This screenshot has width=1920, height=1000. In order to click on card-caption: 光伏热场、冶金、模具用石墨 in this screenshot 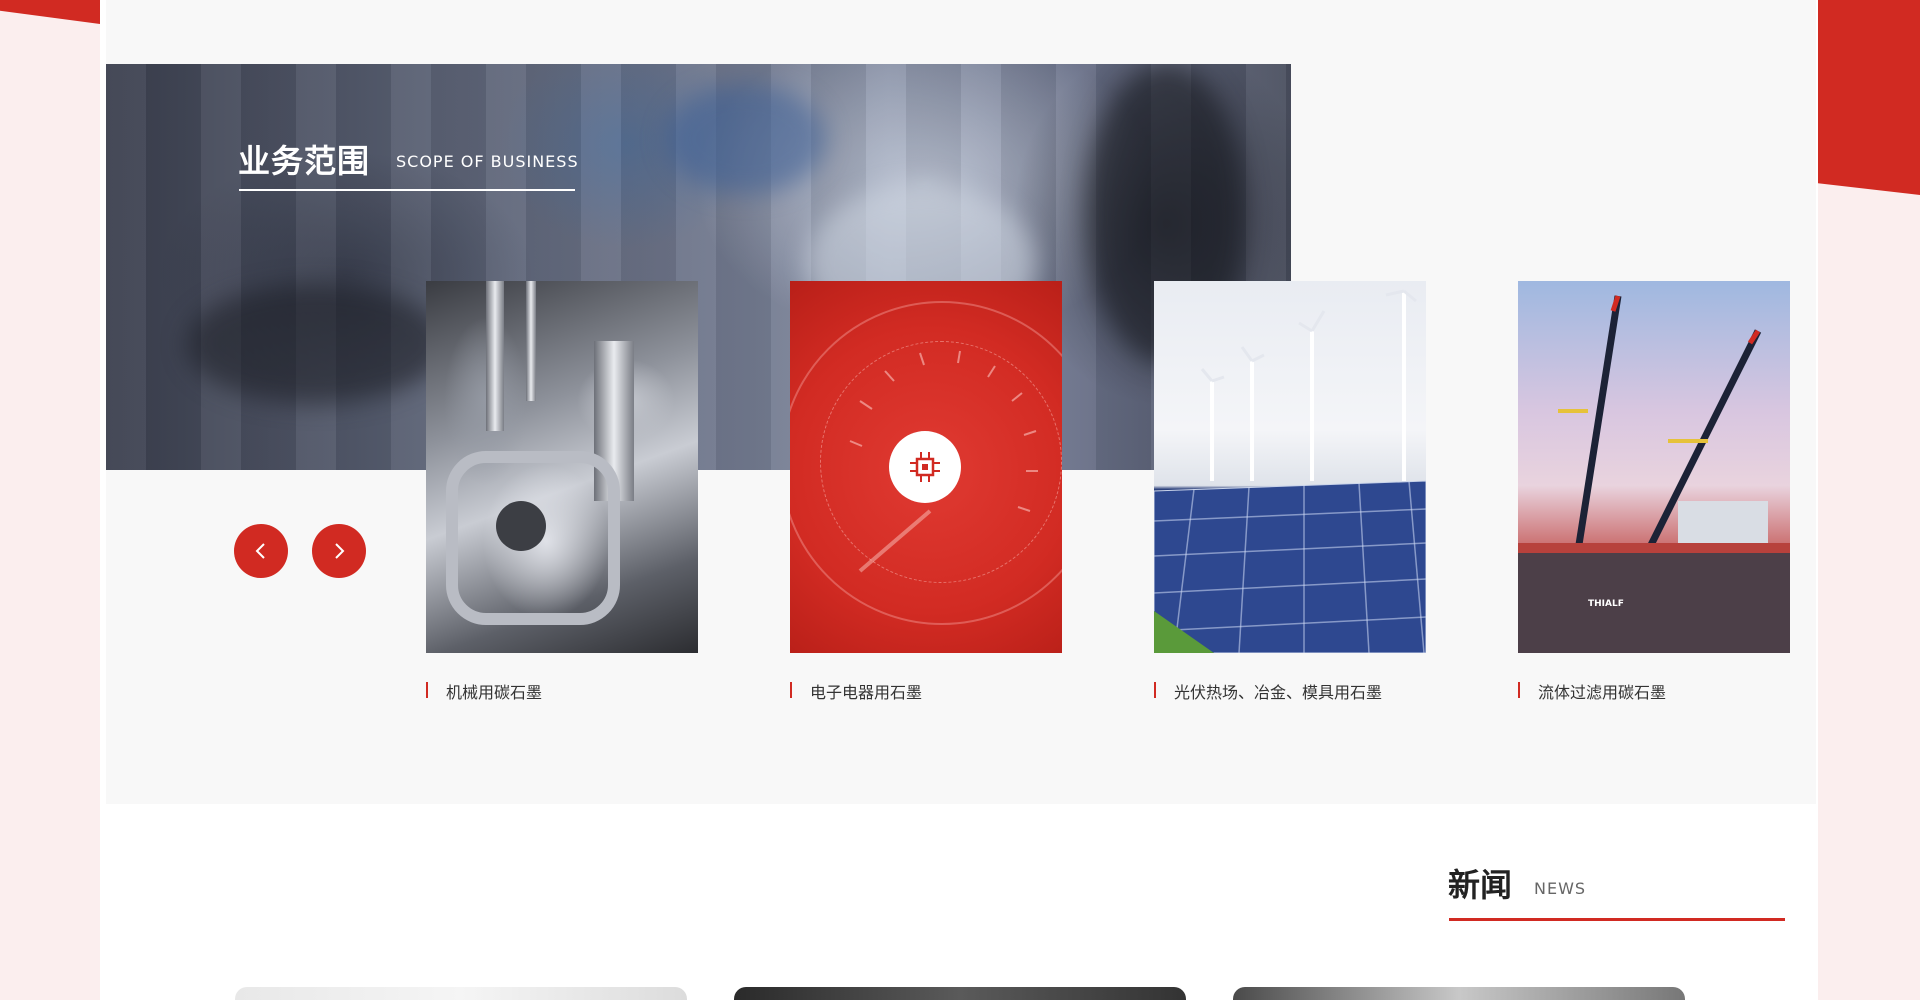, I will do `click(1314, 691)`.